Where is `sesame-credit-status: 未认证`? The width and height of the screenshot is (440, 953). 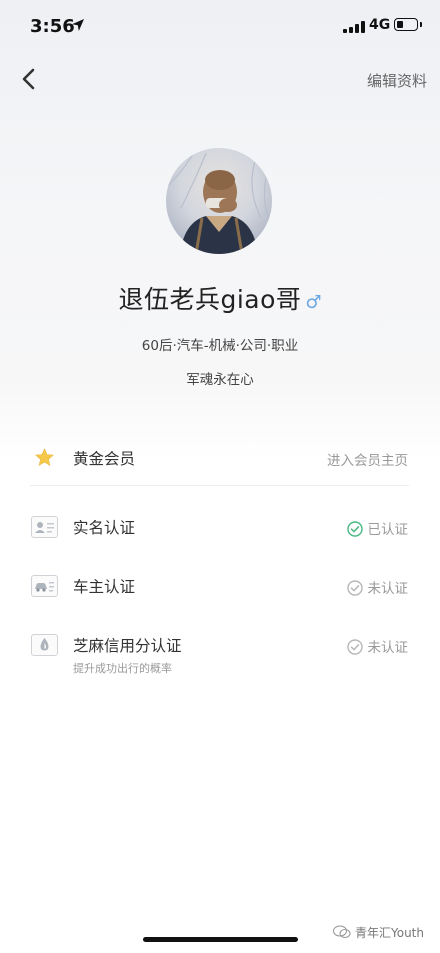 sesame-credit-status: 未认证 is located at coordinates (377, 646).